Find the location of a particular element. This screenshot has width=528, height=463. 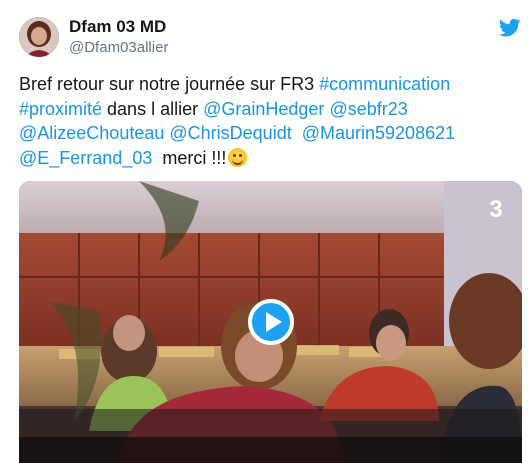

mention-link: @sebfr23 is located at coordinates (368, 109).